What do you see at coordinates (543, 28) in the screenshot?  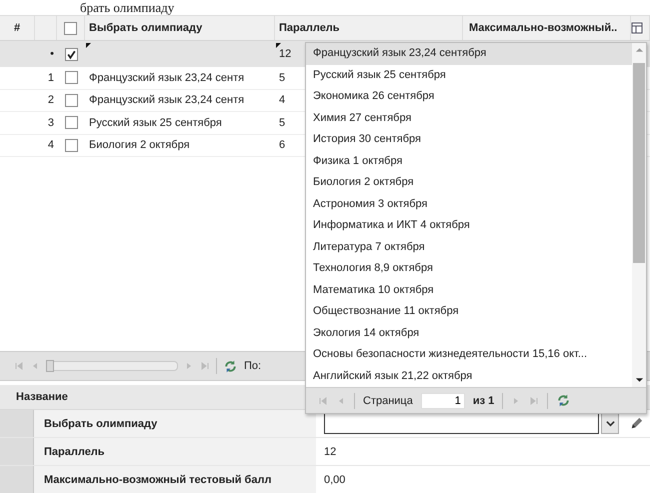 I see `column-header: Максимально-возможный..` at bounding box center [543, 28].